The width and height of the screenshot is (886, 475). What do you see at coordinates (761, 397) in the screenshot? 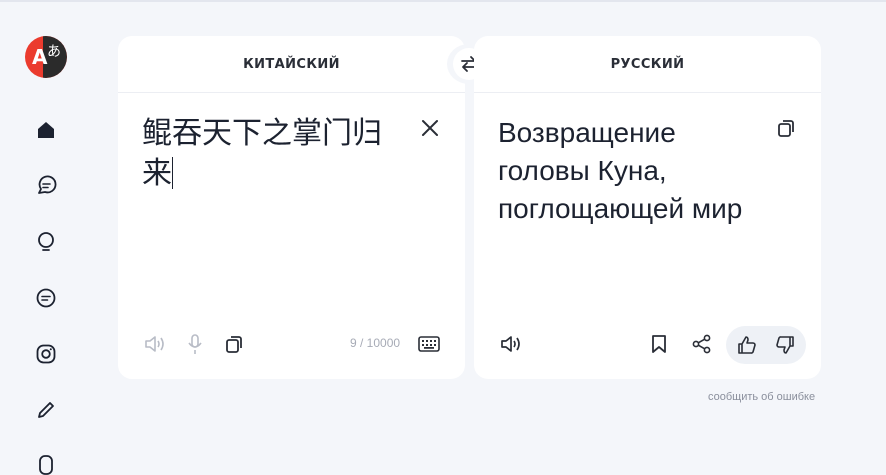
I see `report-error-link: сообщить об ошибке` at bounding box center [761, 397].